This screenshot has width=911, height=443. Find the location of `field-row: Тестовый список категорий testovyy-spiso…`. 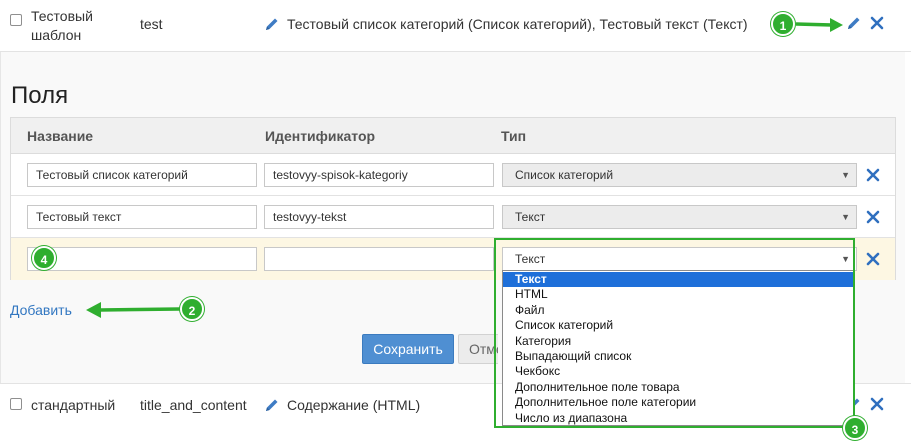

field-row: Тестовый список категорий testovyy-spiso… is located at coordinates (453, 175).